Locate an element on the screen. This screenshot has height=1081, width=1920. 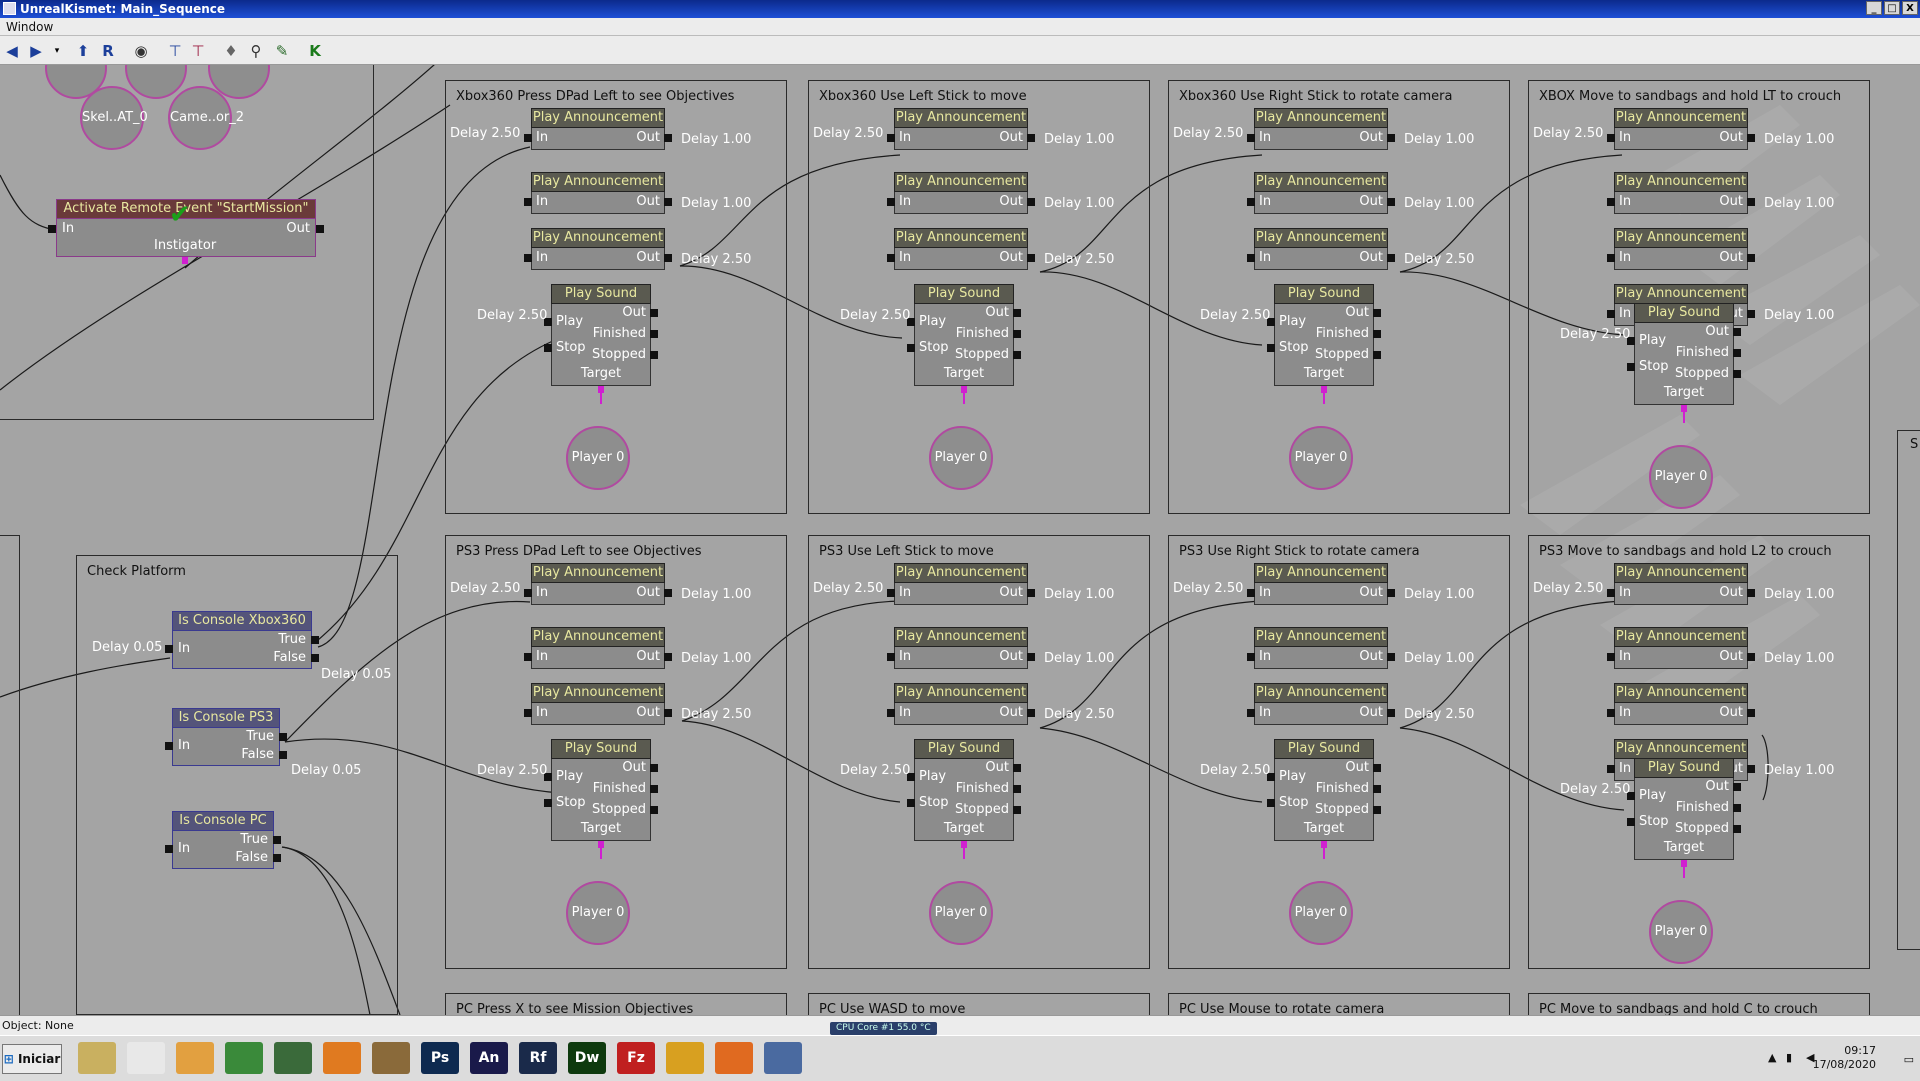
taskbar-app-icon: An is located at coordinates (489, 1058).